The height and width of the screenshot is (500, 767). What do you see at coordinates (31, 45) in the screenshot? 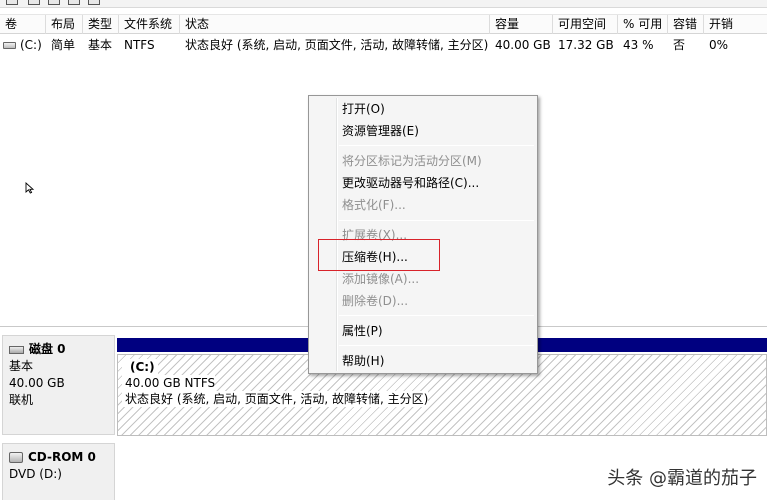
I see `volume-name: (C:)` at bounding box center [31, 45].